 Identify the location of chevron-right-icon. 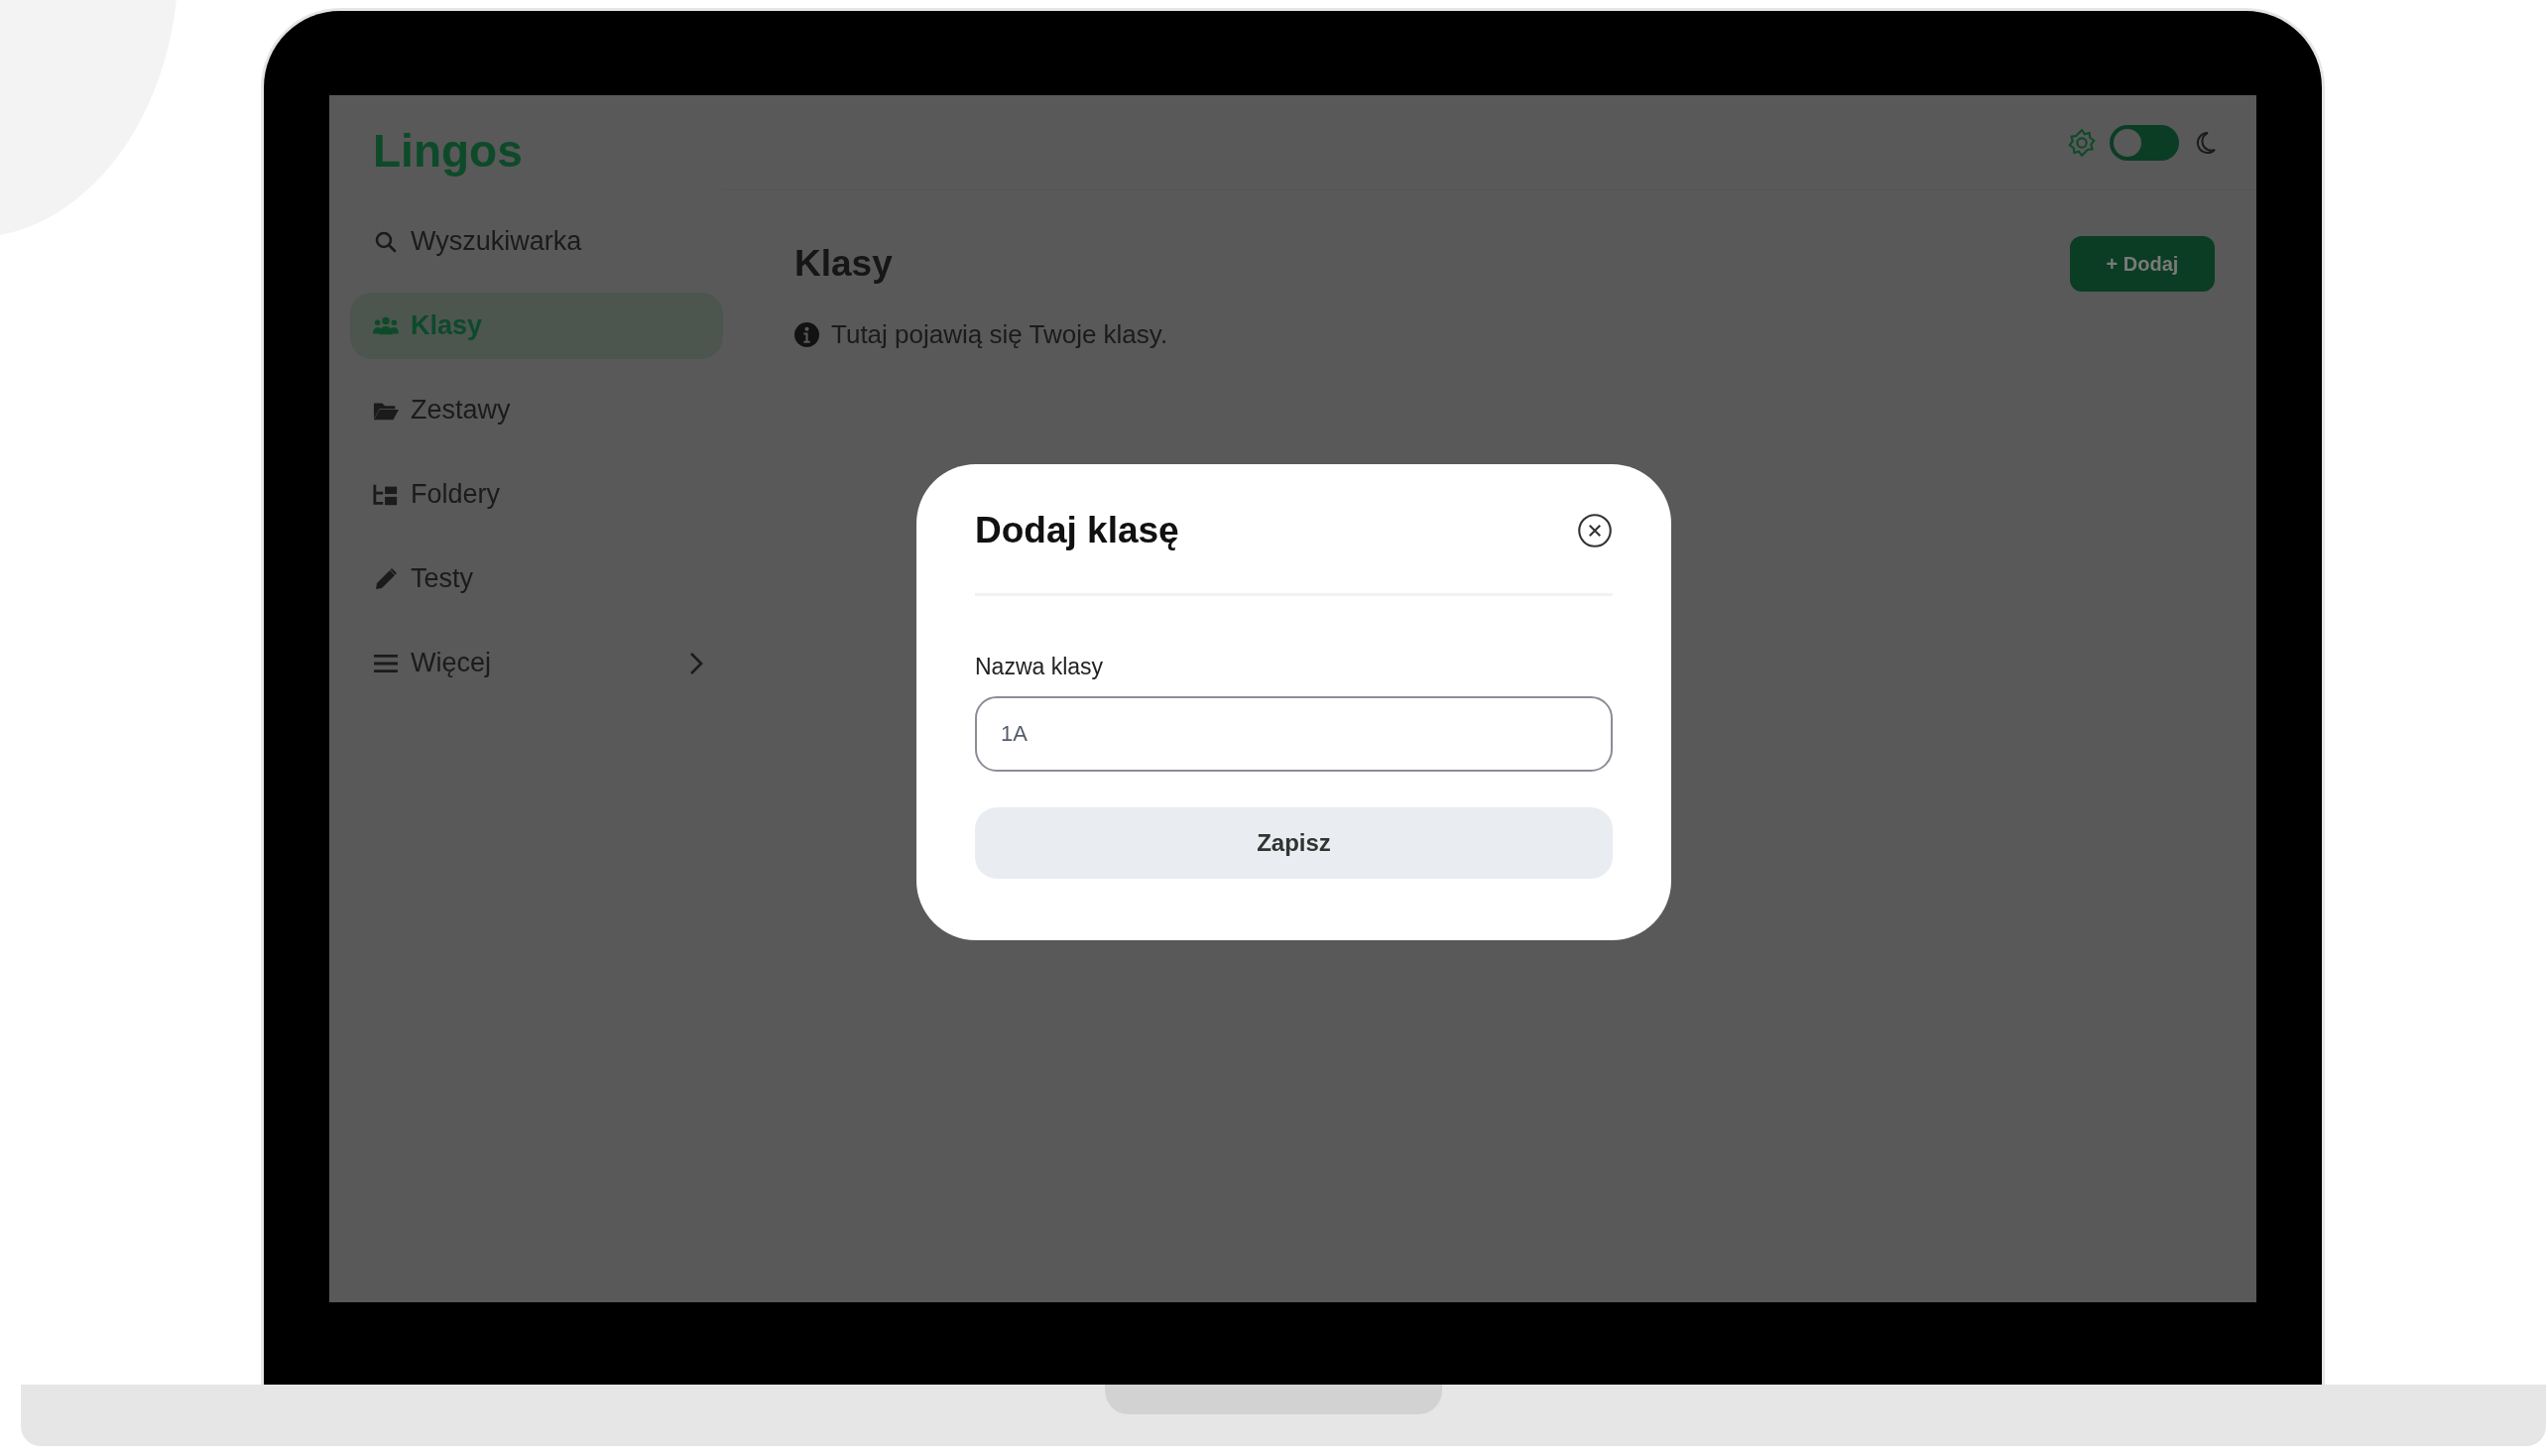
(696, 663).